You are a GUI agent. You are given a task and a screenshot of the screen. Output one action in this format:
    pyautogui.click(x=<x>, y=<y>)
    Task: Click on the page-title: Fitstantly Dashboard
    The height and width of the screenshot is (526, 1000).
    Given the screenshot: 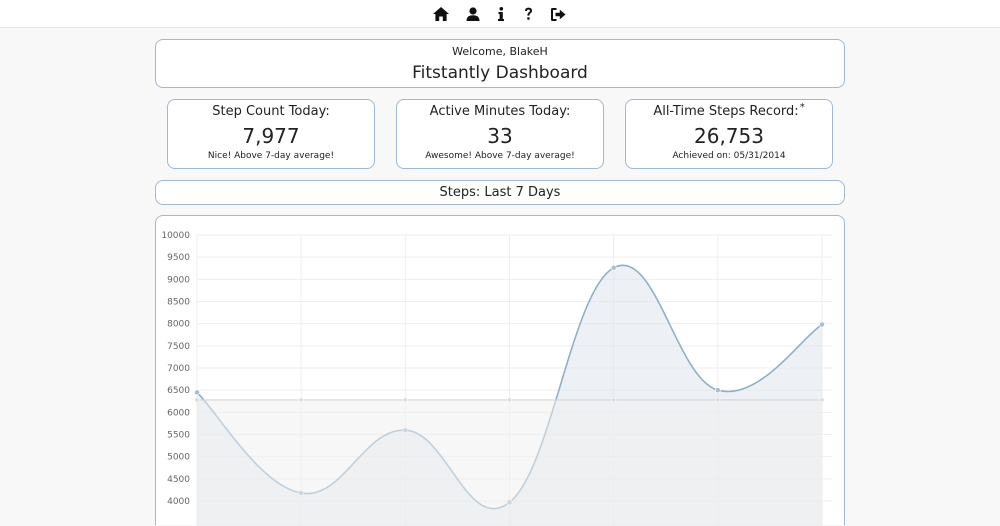 What is the action you would take?
    pyautogui.click(x=500, y=73)
    